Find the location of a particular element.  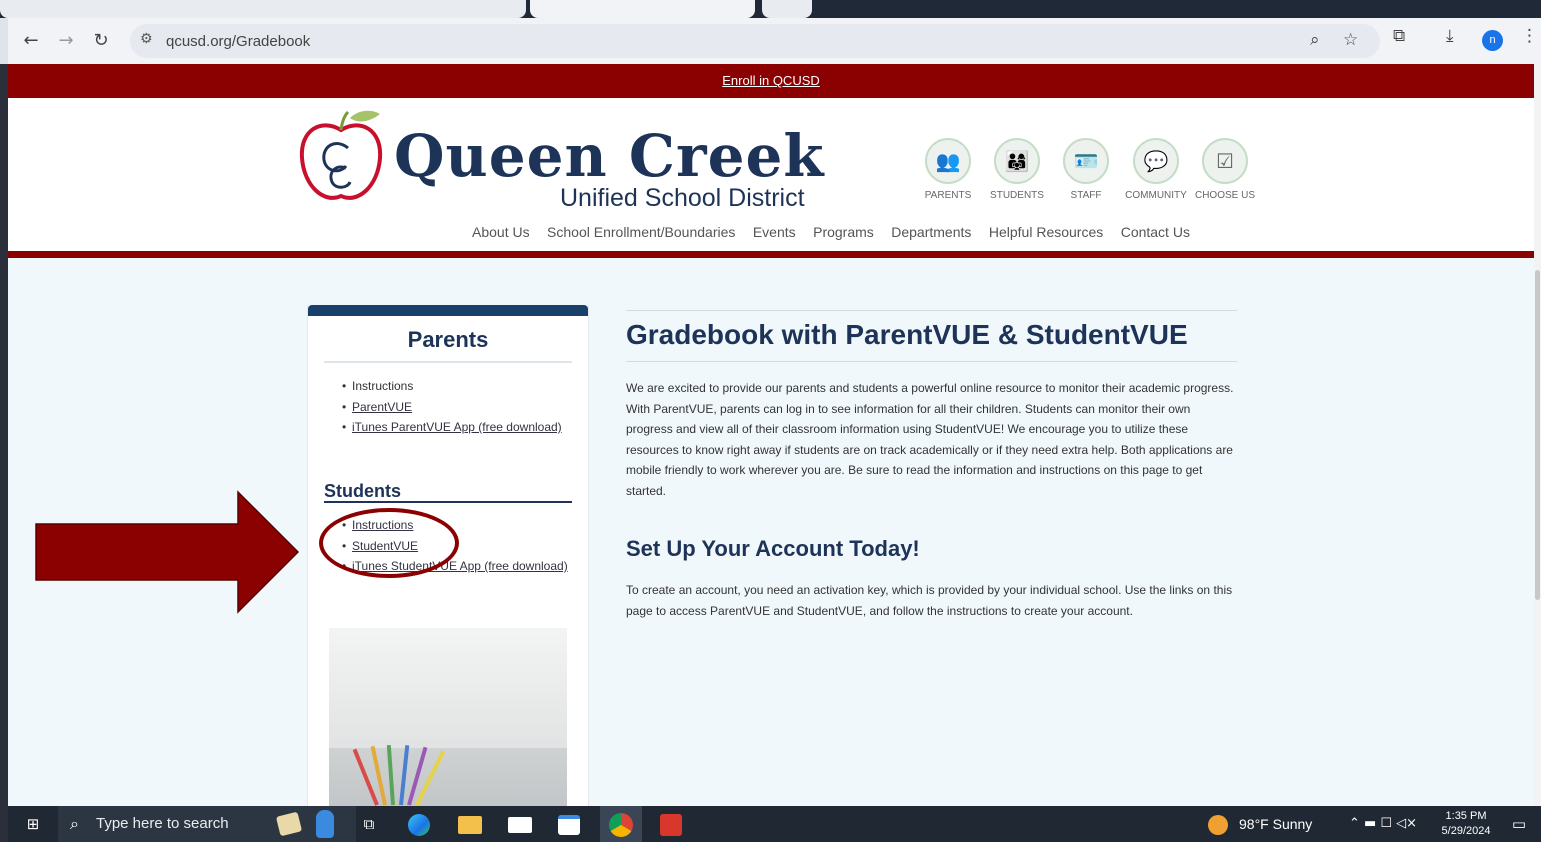

taskbar-search: ⌕ Type here to search is located at coordinates (207, 824).